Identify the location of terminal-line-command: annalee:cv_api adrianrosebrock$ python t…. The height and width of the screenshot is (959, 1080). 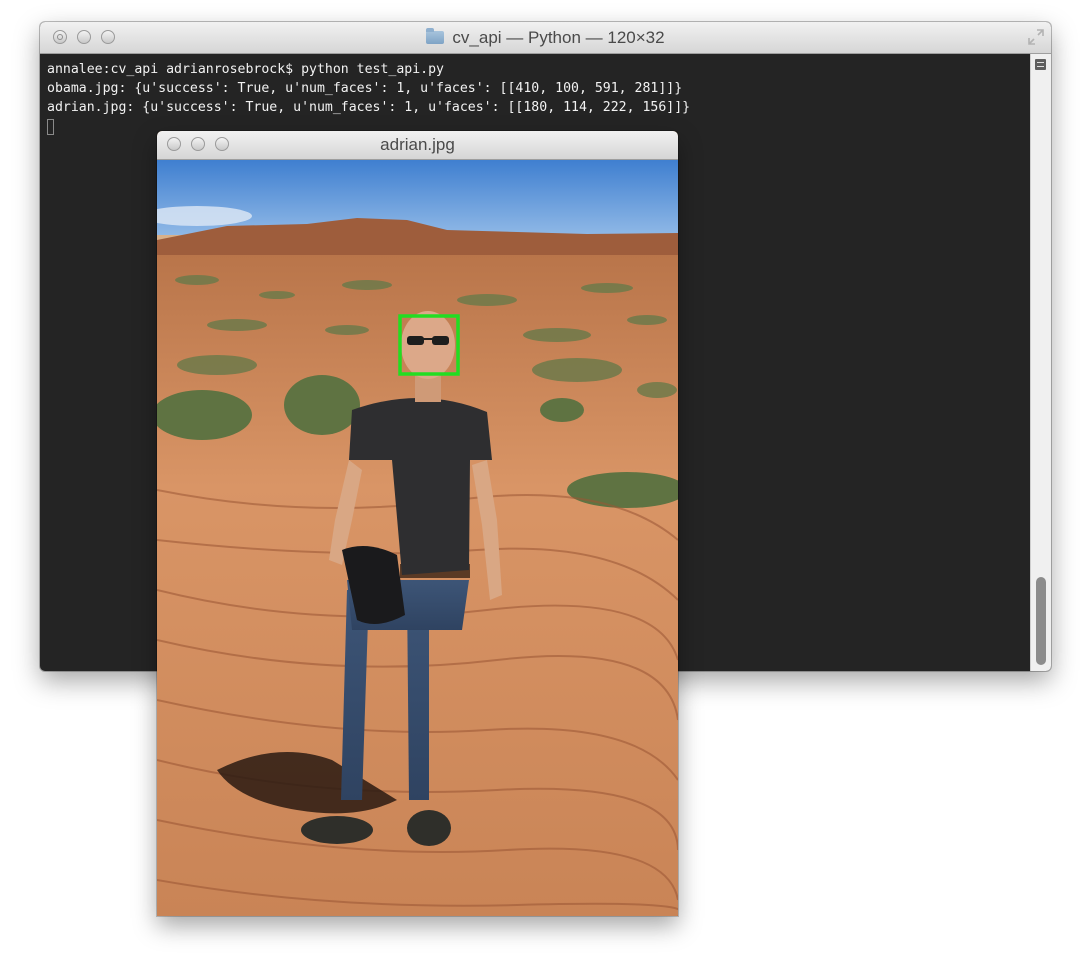
(245, 69).